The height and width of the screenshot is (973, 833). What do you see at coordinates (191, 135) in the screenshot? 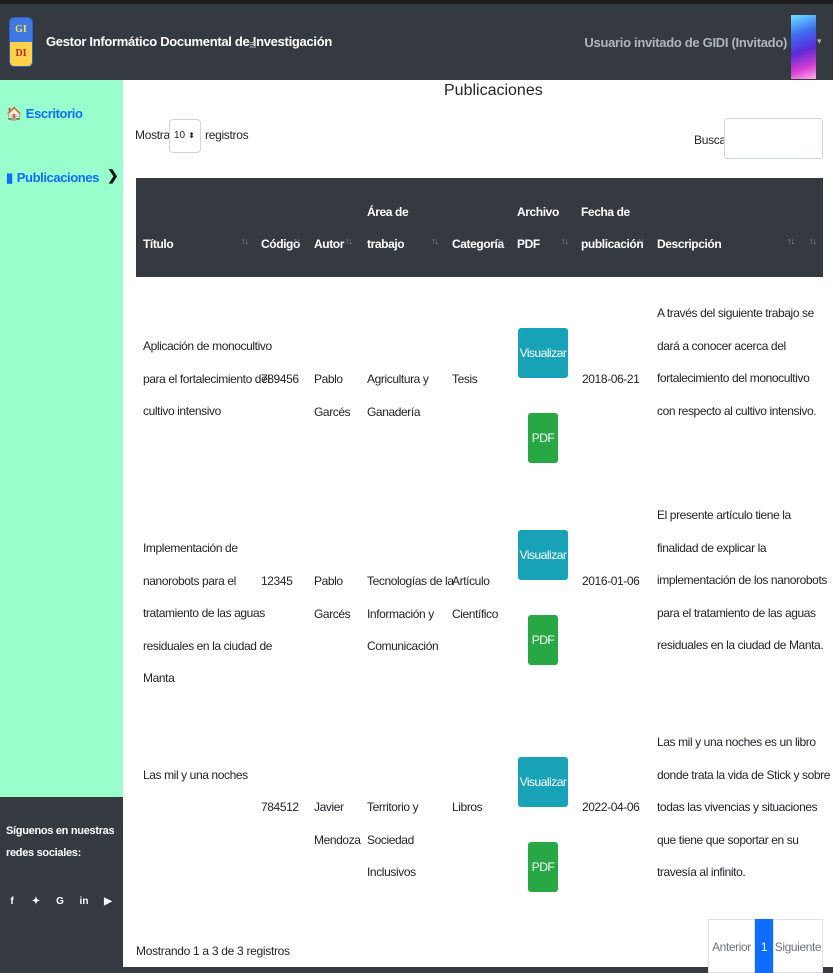
I see `select-arrows-icon: ⬍` at bounding box center [191, 135].